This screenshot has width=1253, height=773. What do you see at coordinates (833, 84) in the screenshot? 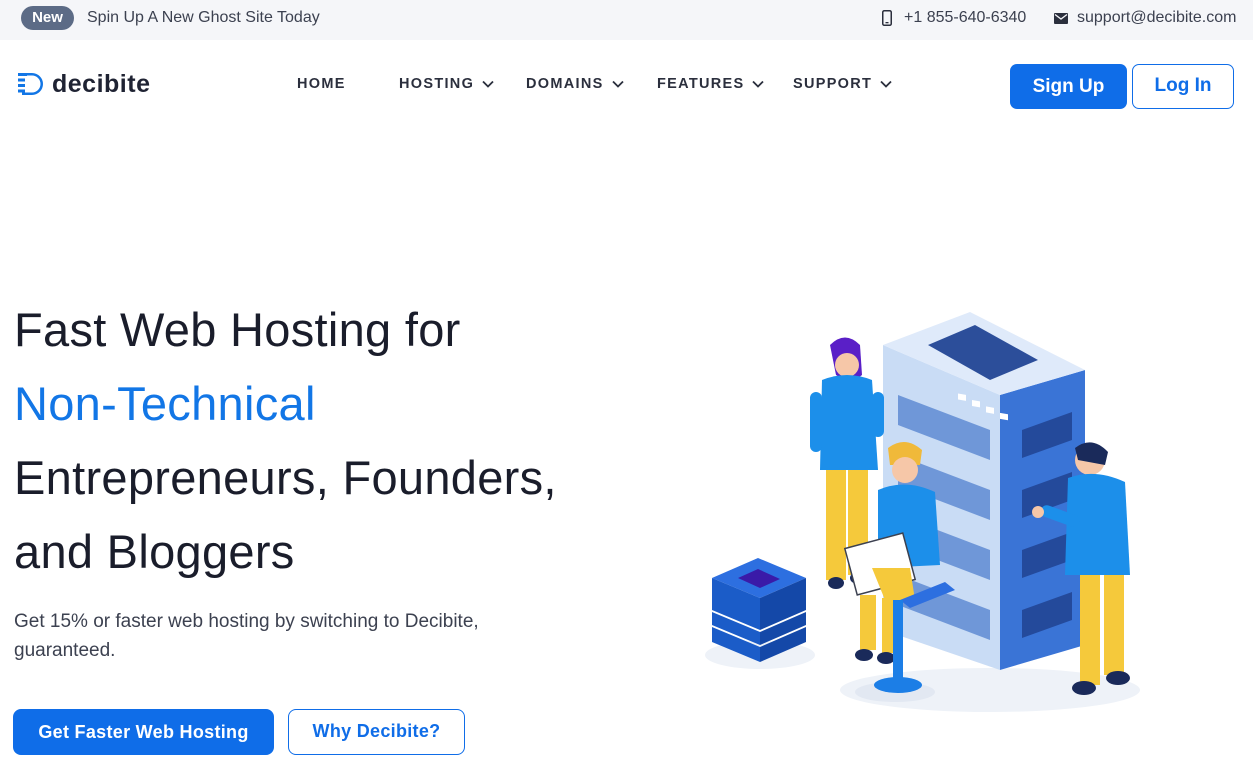
I see `nav-support-label: SUPPORT` at bounding box center [833, 84].